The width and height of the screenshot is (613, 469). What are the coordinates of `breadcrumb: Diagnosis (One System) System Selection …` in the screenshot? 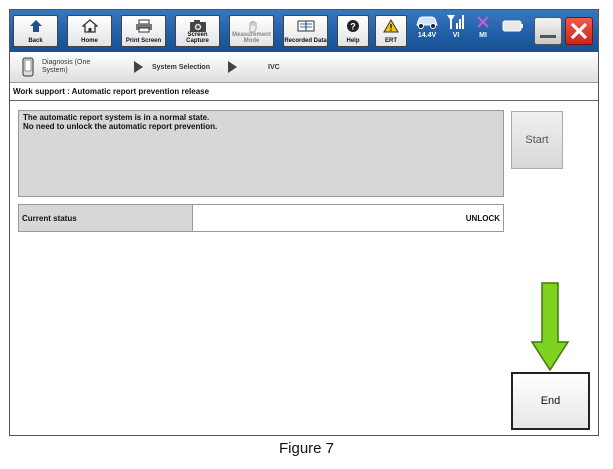 It's located at (304, 67).